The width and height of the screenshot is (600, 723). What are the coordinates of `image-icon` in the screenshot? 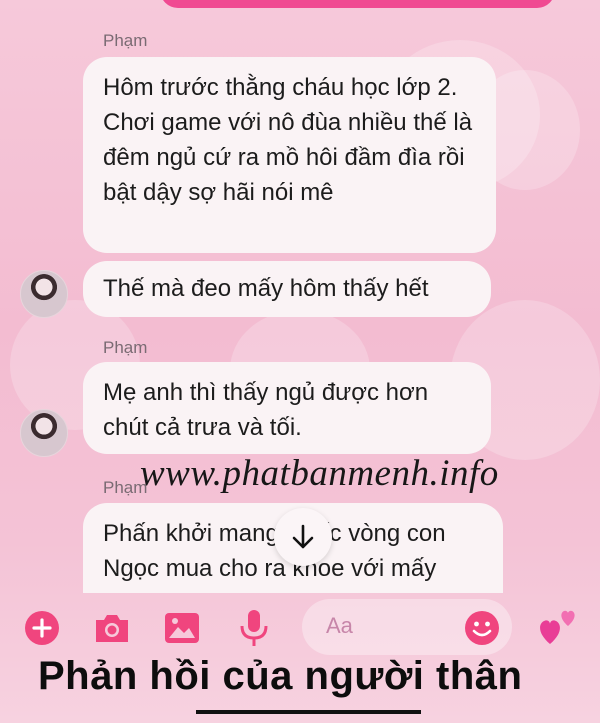 It's located at (182, 628).